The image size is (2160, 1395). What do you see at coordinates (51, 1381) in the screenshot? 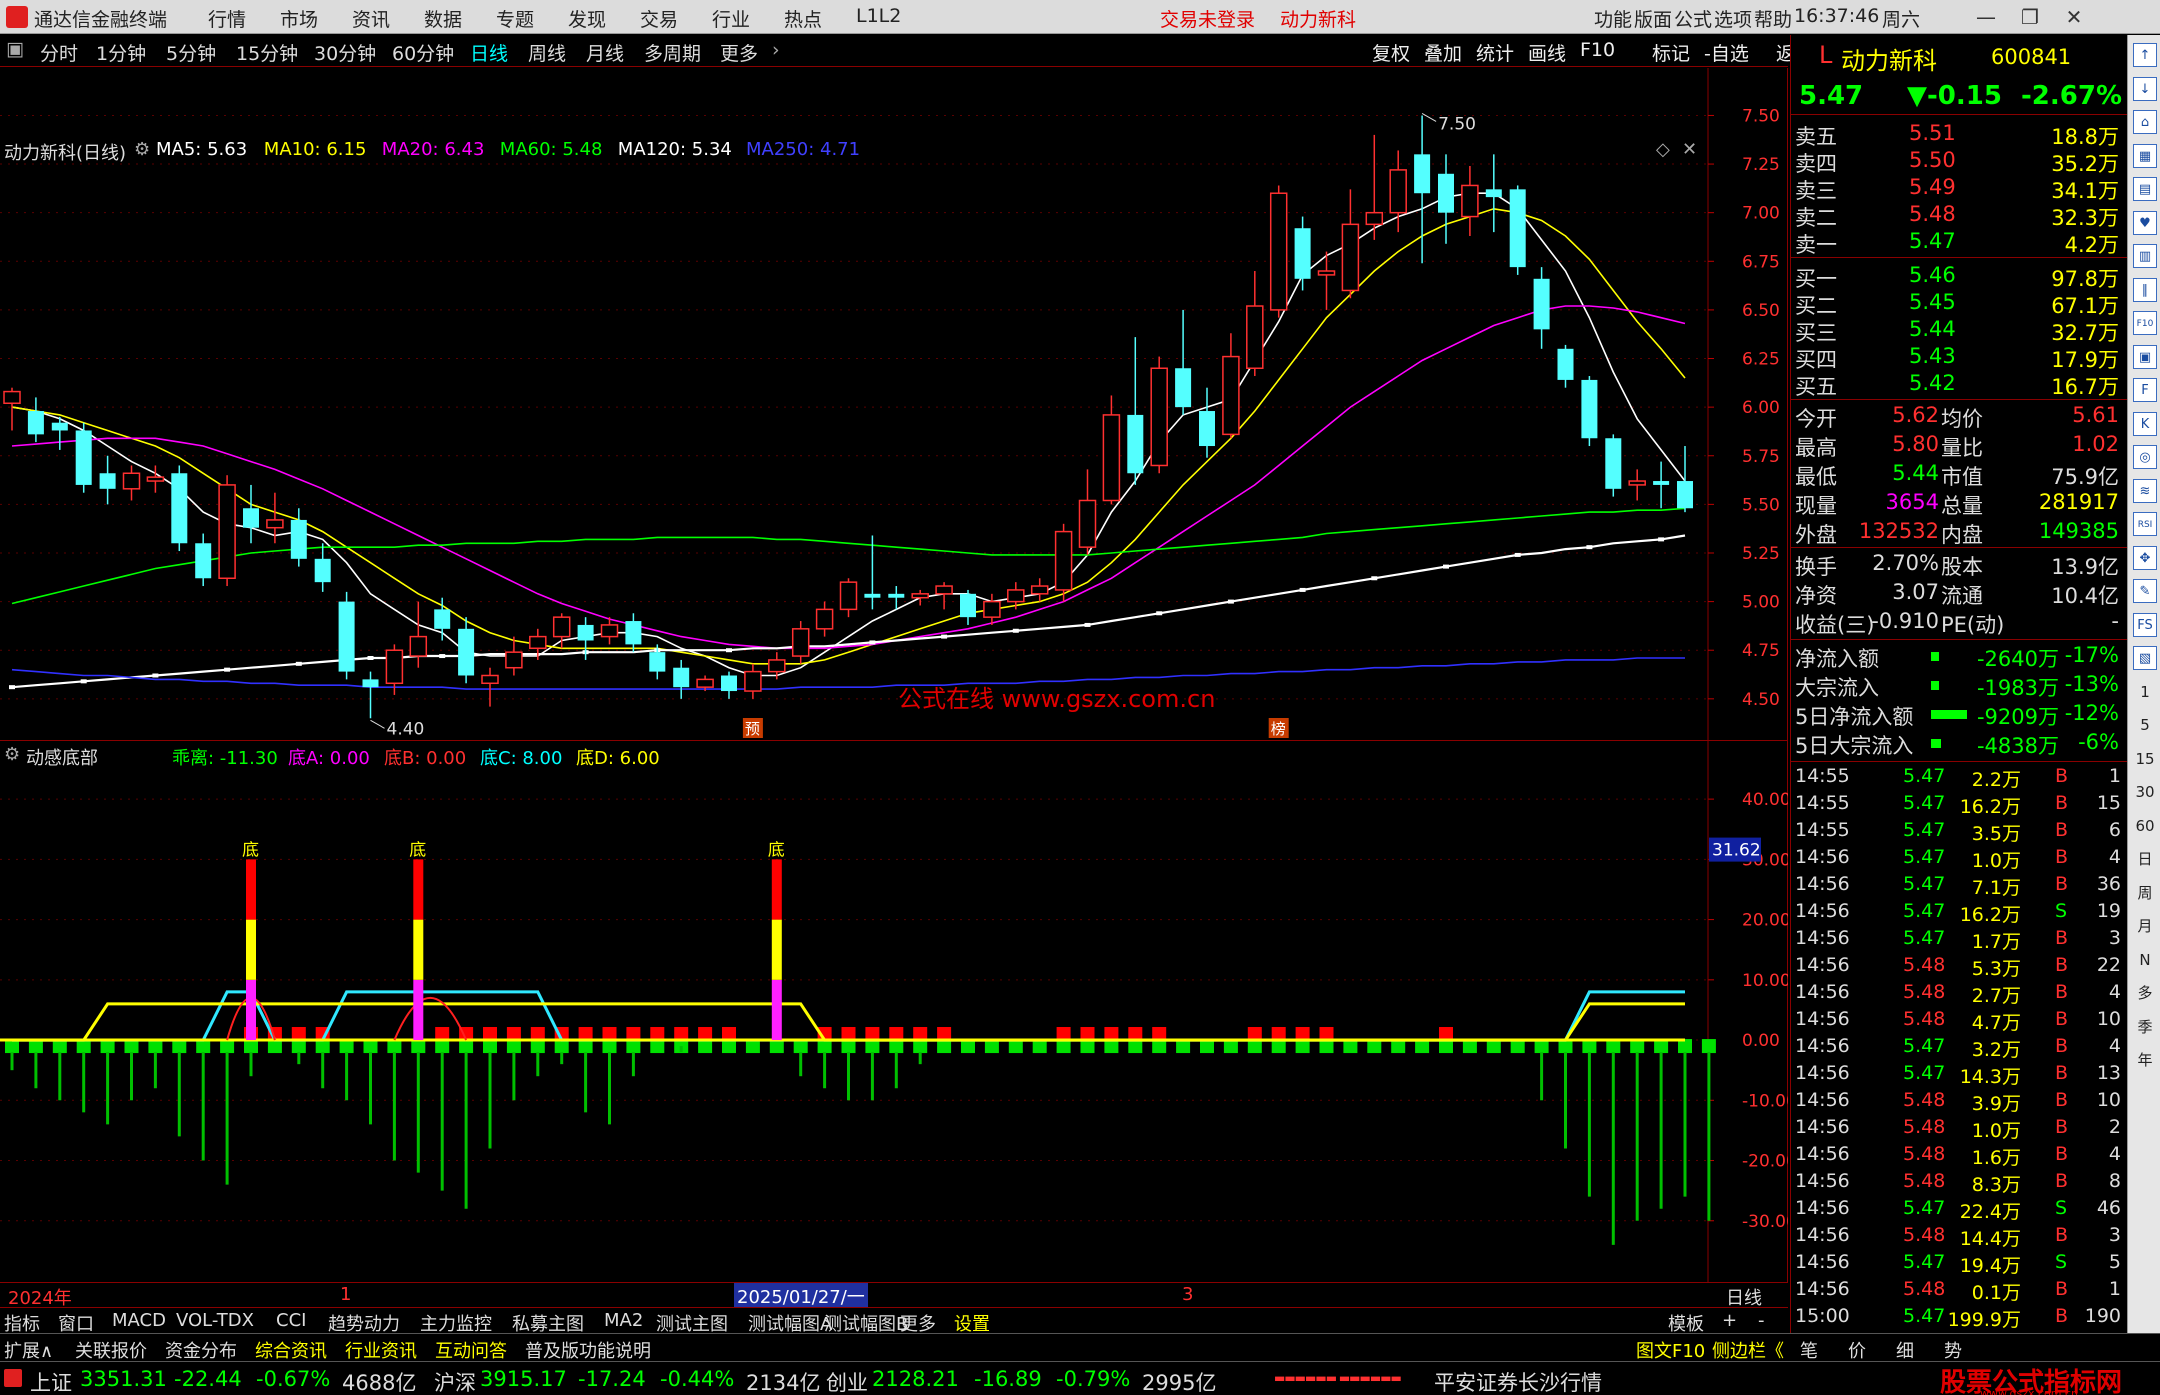
I see `index-name: 上证` at bounding box center [51, 1381].